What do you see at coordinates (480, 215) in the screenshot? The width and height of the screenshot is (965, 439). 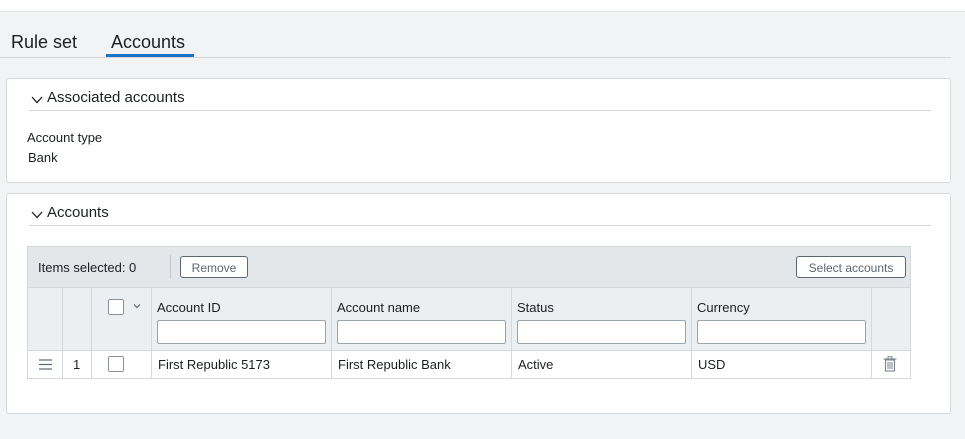 I see `accounts-header: Accounts` at bounding box center [480, 215].